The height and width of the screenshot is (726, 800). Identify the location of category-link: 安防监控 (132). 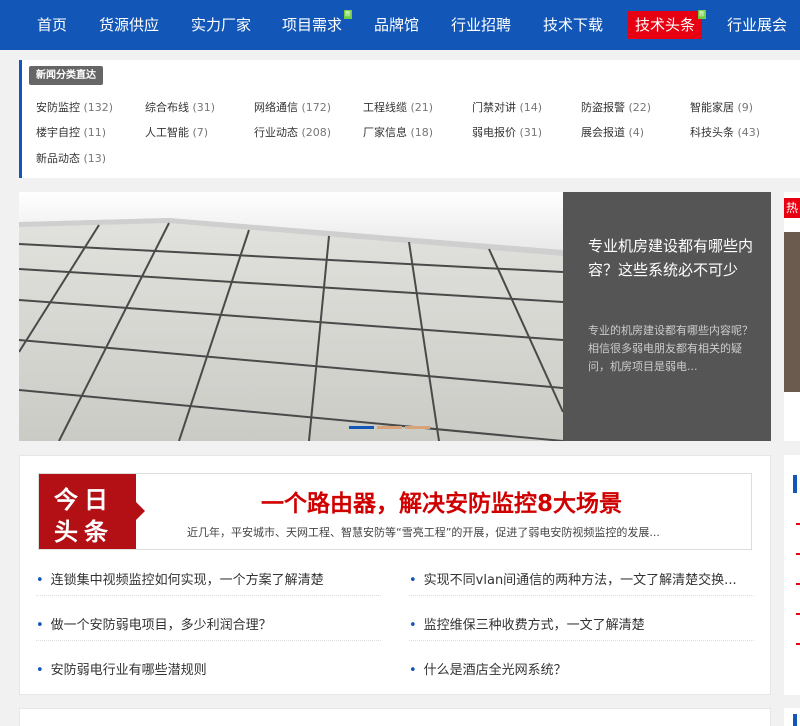
(74, 107).